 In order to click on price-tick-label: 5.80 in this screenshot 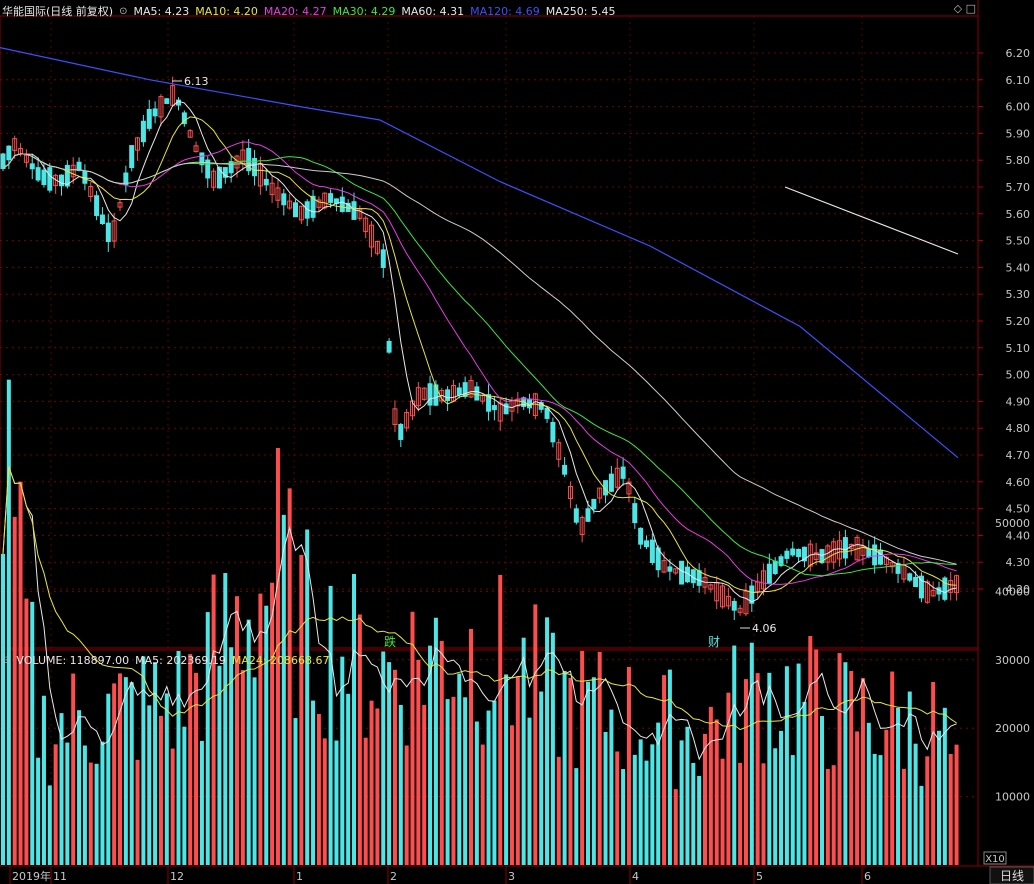, I will do `click(1018, 160)`.